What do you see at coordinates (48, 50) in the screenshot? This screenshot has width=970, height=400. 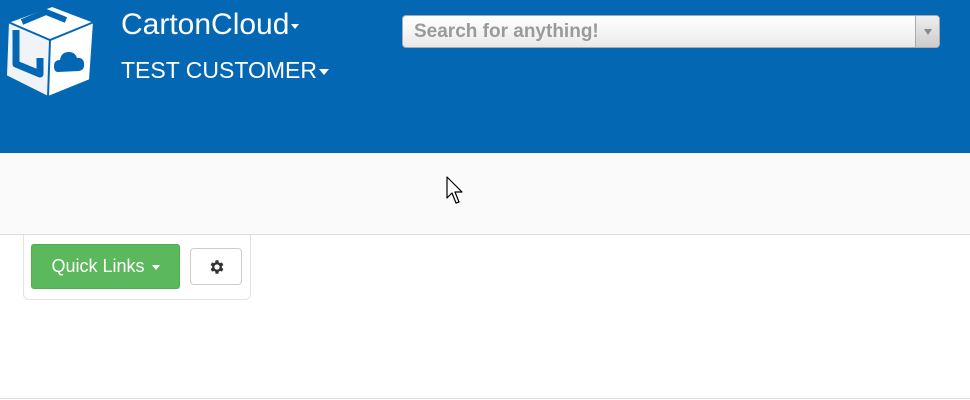 I see `cartoncloud-logo` at bounding box center [48, 50].